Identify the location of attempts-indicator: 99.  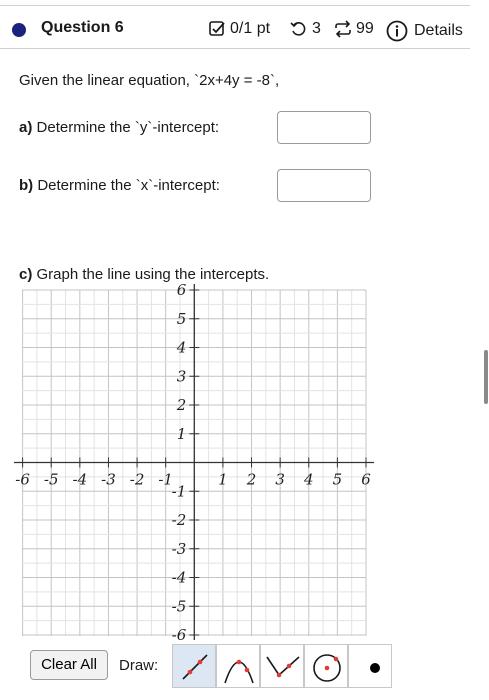
(353, 29).